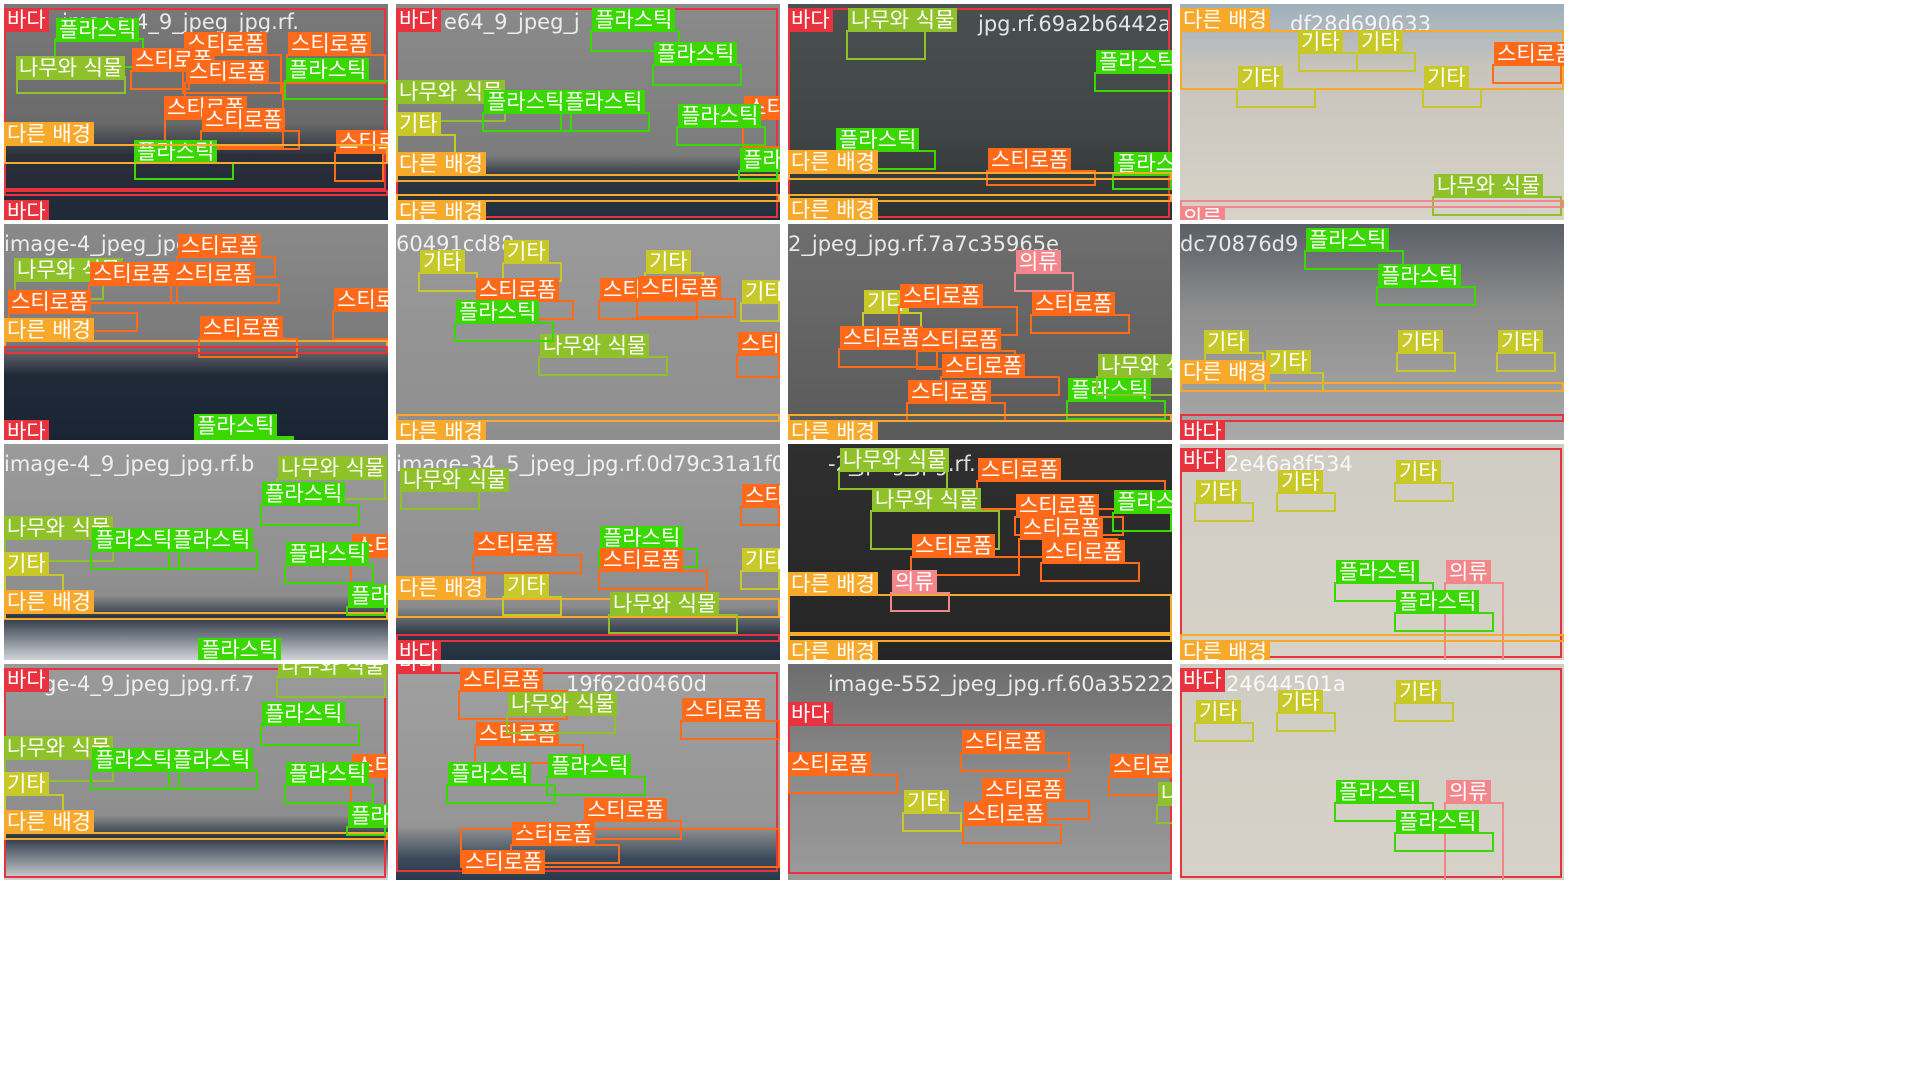 This screenshot has width=1920, height=1080. What do you see at coordinates (1000, 684) in the screenshot?
I see `image-filename: image-552_jpeg_jpg.rf.60a3522288a5` at bounding box center [1000, 684].